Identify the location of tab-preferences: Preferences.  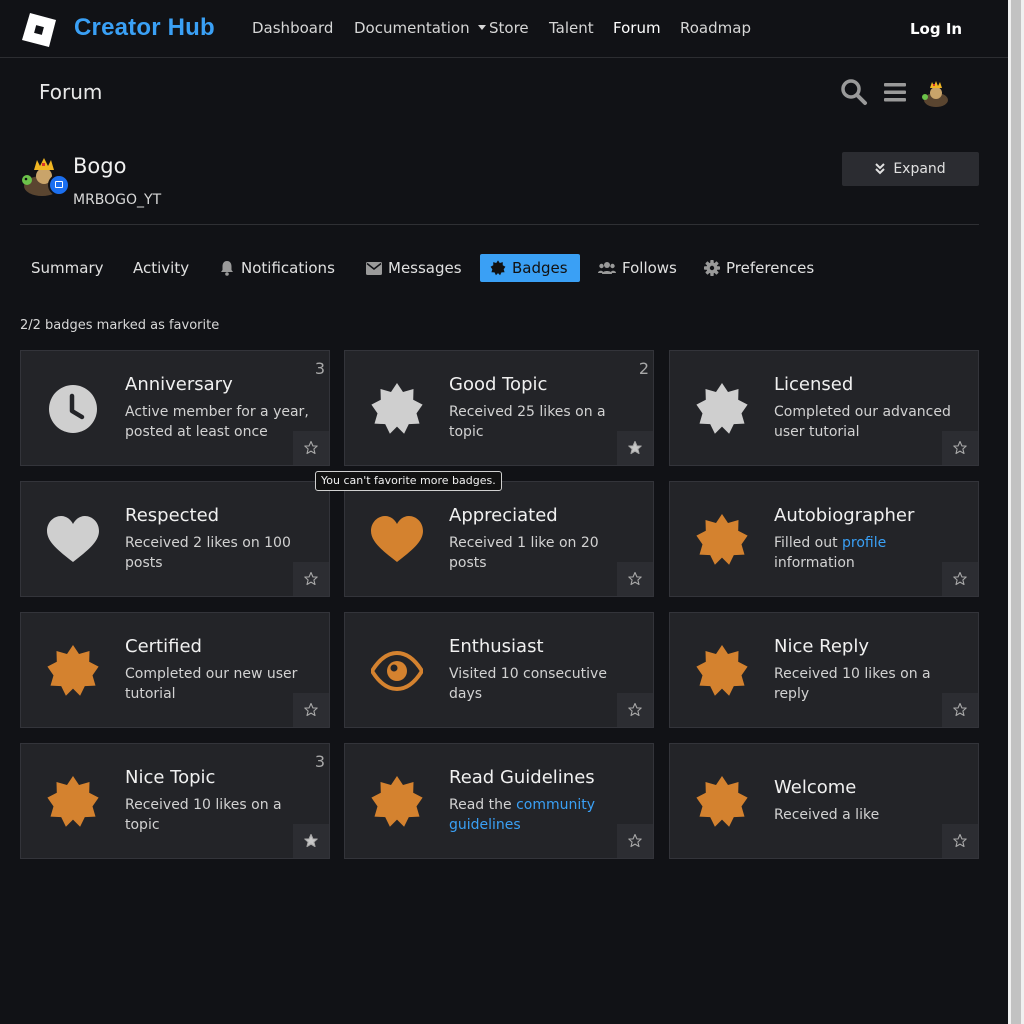
(759, 268).